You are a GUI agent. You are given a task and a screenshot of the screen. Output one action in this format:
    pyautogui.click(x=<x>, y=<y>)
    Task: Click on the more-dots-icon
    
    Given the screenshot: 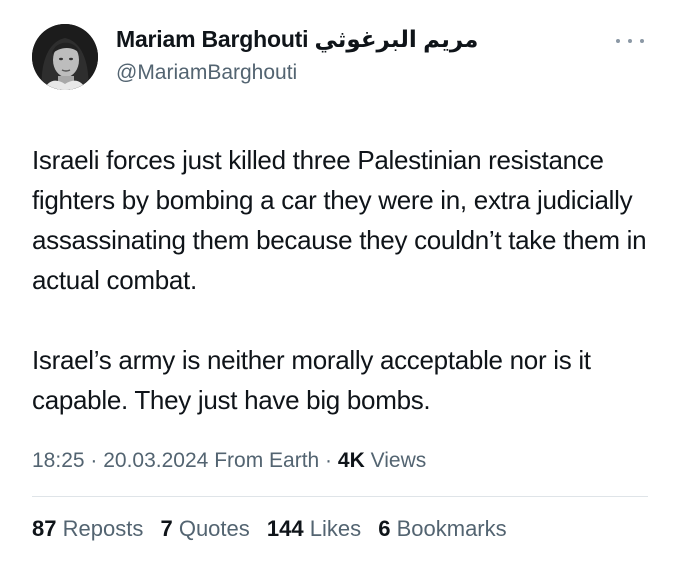 What is the action you would take?
    pyautogui.click(x=630, y=41)
    